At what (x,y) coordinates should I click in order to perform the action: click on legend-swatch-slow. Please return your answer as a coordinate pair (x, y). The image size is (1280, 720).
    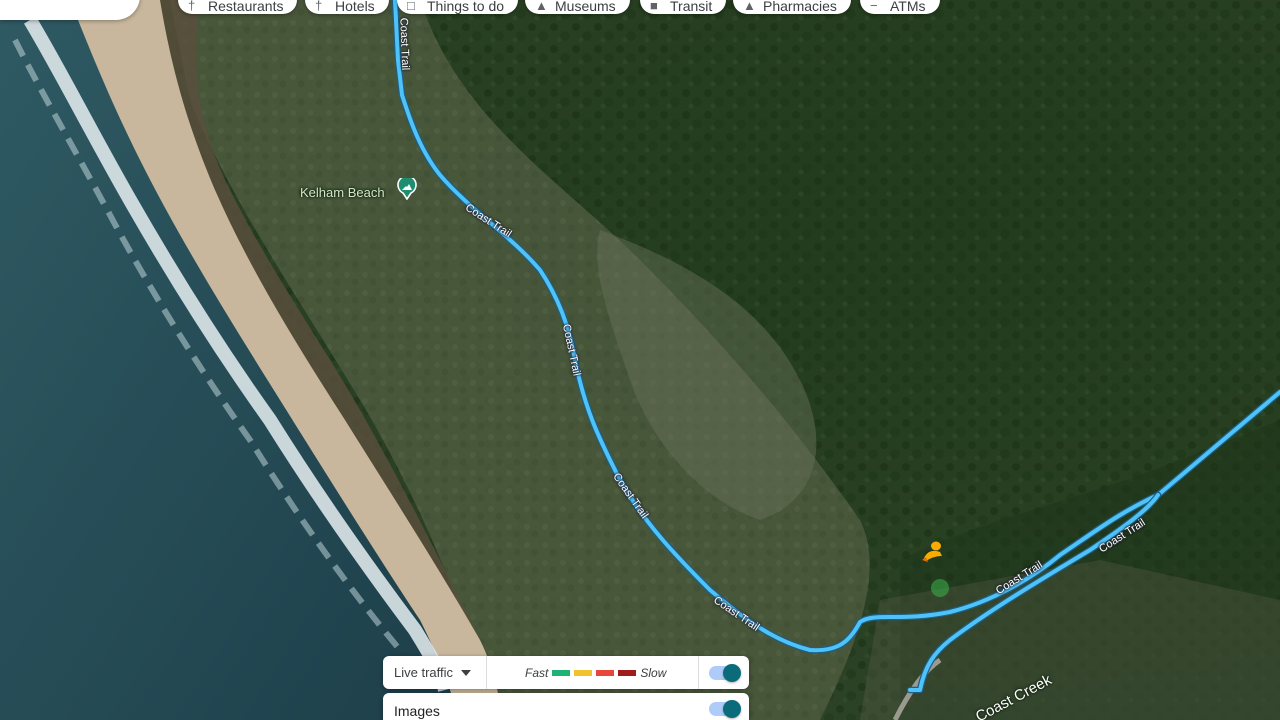
    Looking at the image, I should click on (605, 672).